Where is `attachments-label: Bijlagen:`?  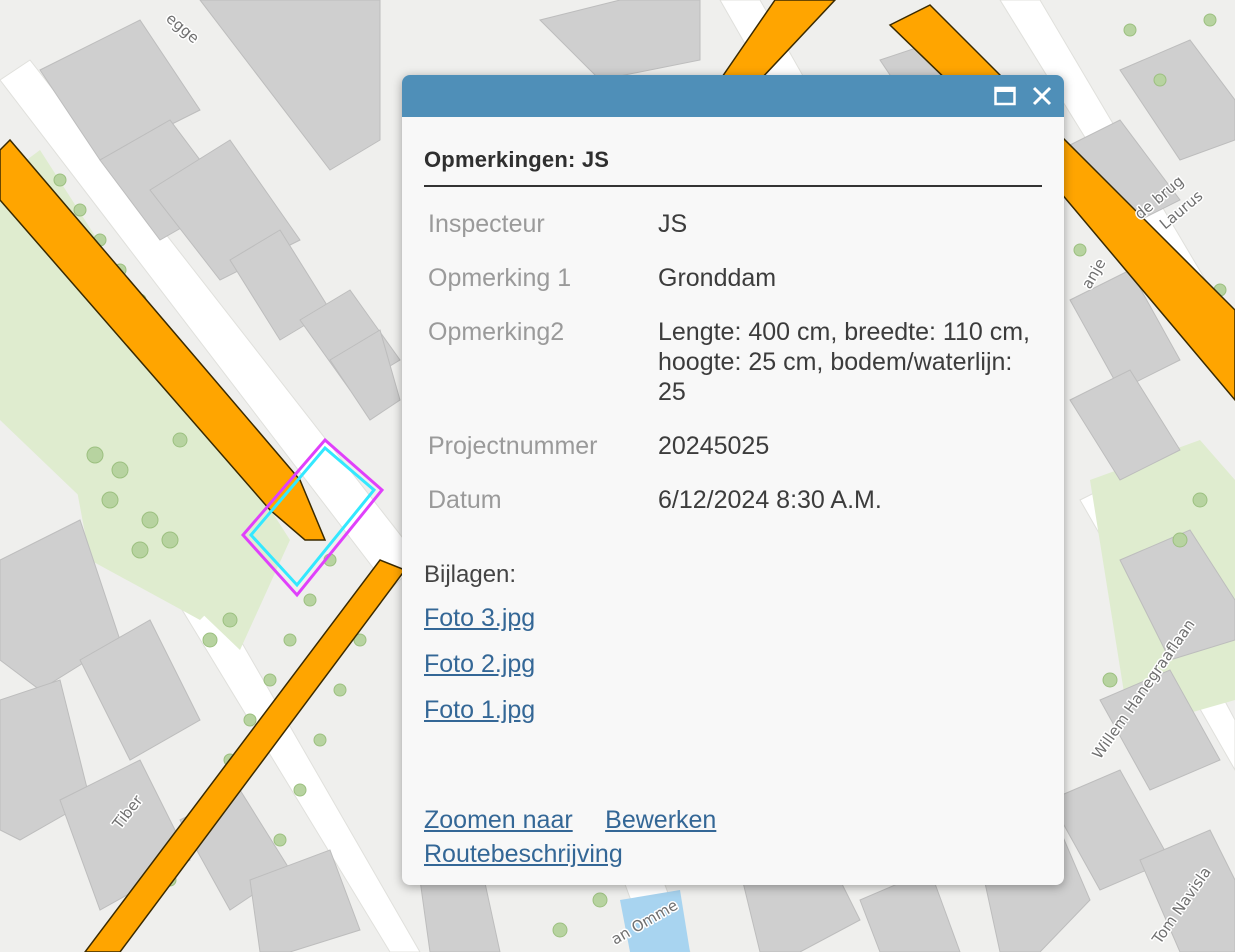
attachments-label: Bijlagen: is located at coordinates (470, 574).